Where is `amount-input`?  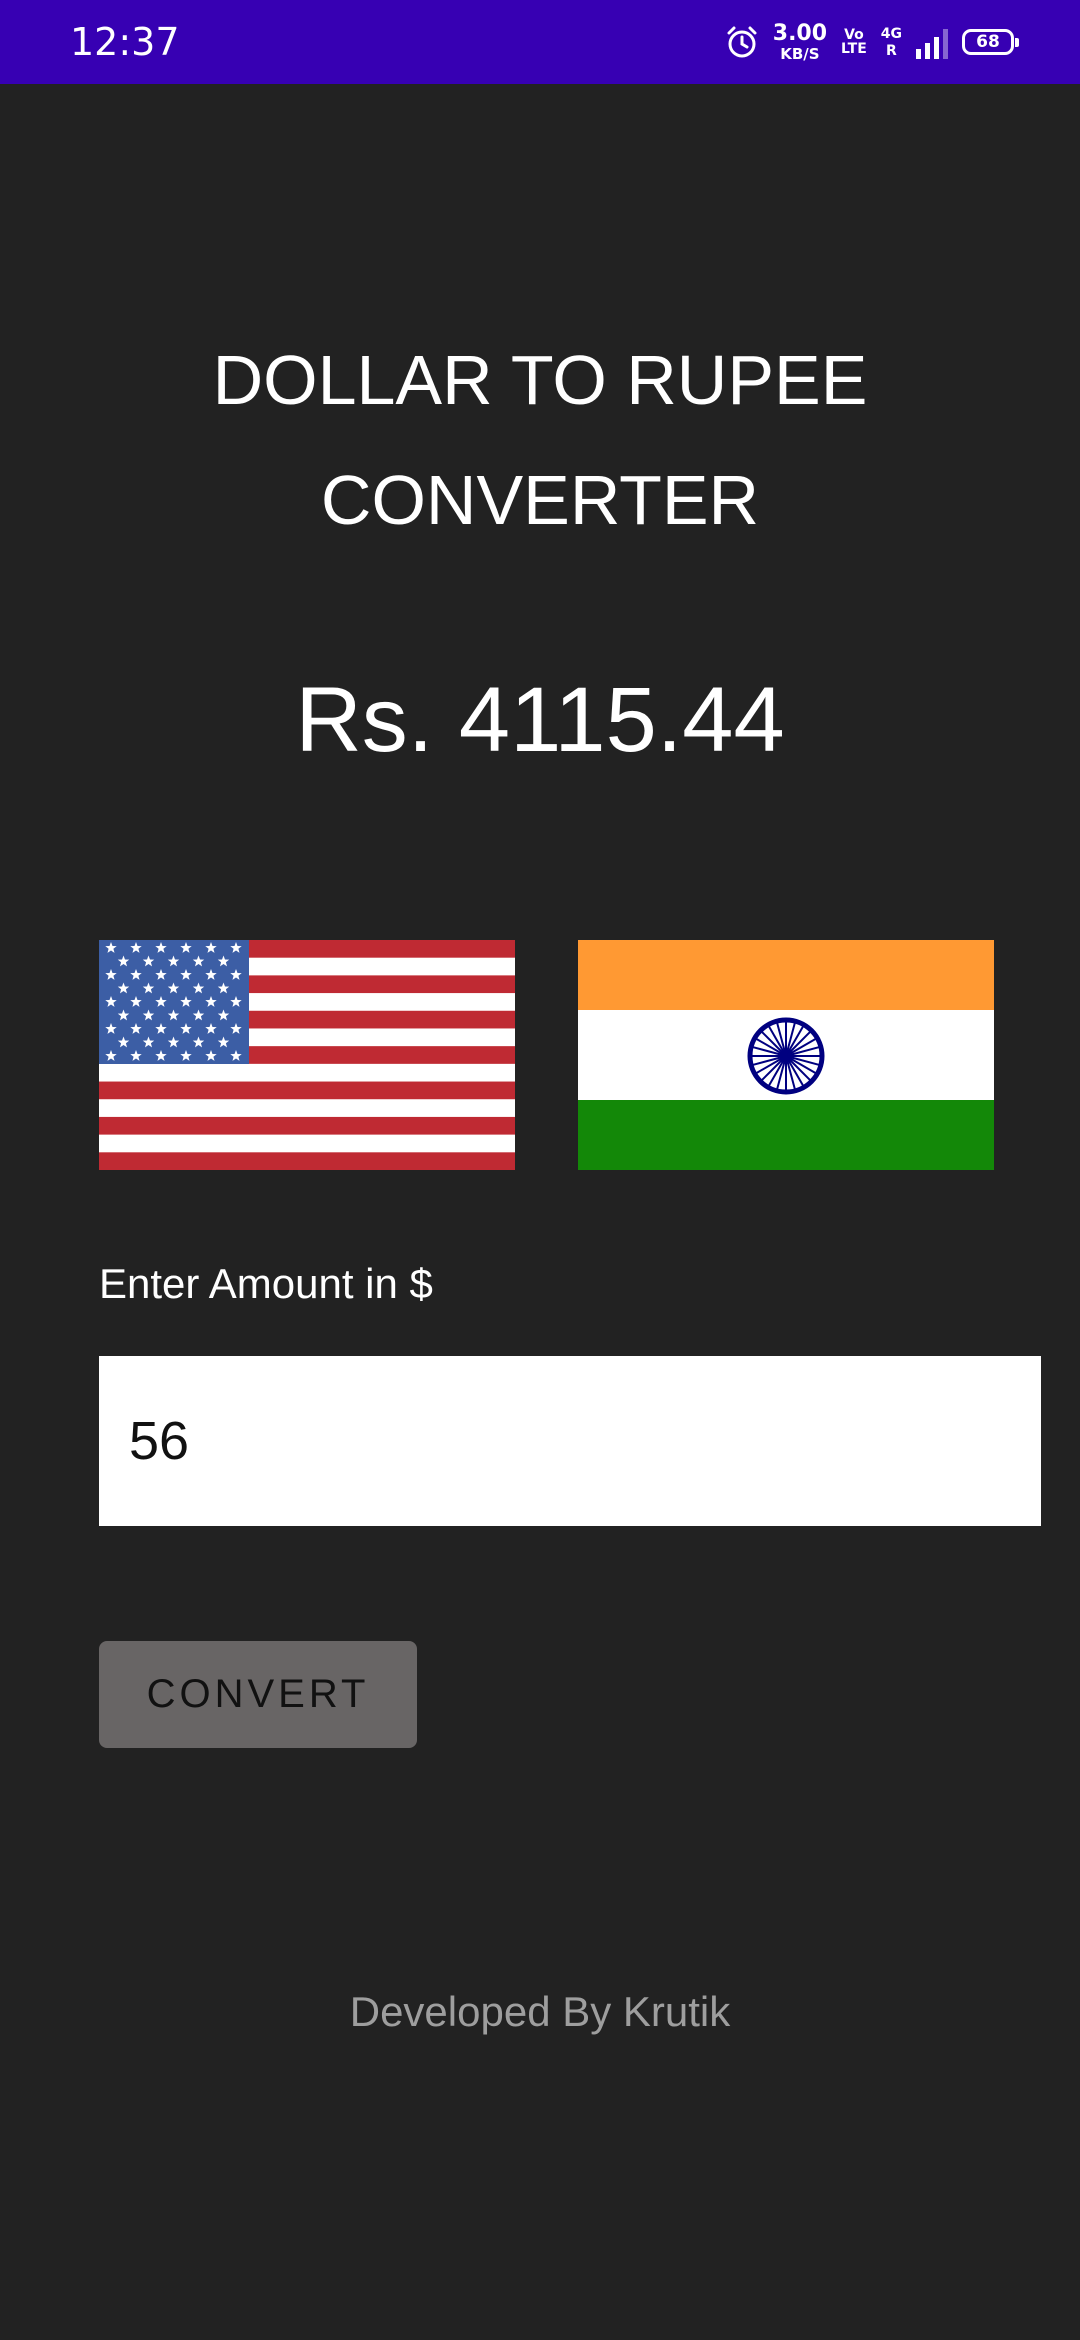 amount-input is located at coordinates (570, 1441).